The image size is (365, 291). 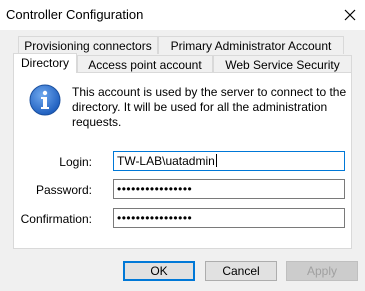 What do you see at coordinates (229, 161) in the screenshot?
I see `login-field: TW-LAB\uatadmin` at bounding box center [229, 161].